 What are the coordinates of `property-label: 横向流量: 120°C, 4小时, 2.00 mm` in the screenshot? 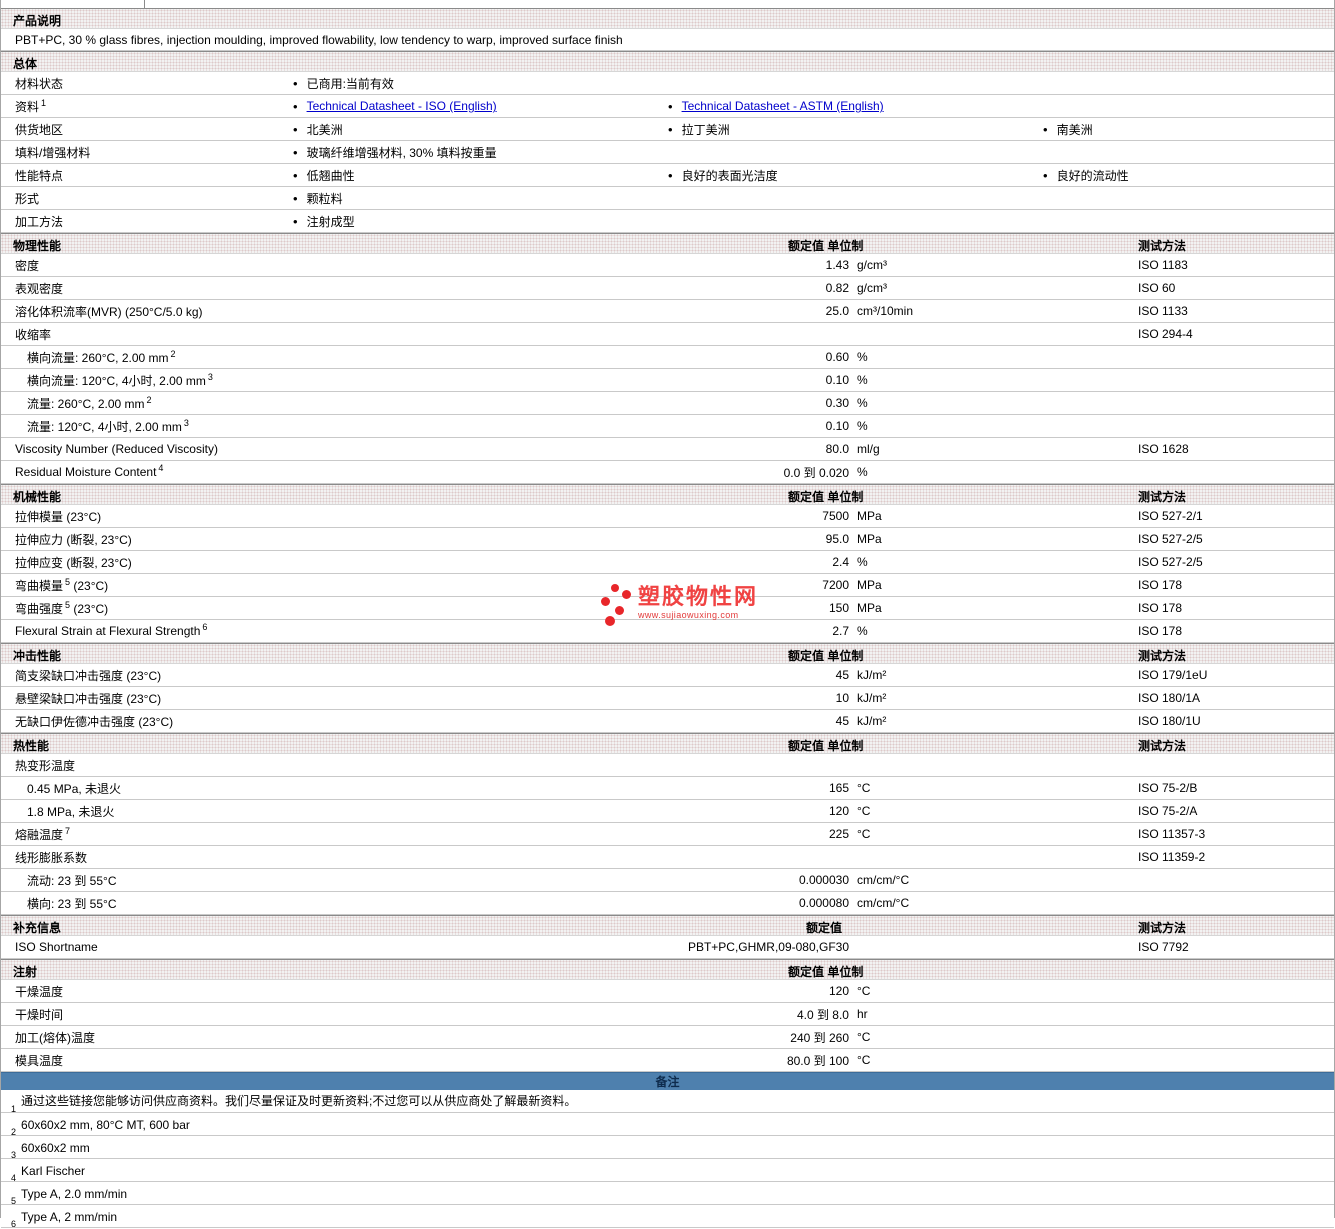 It's located at (116, 380).